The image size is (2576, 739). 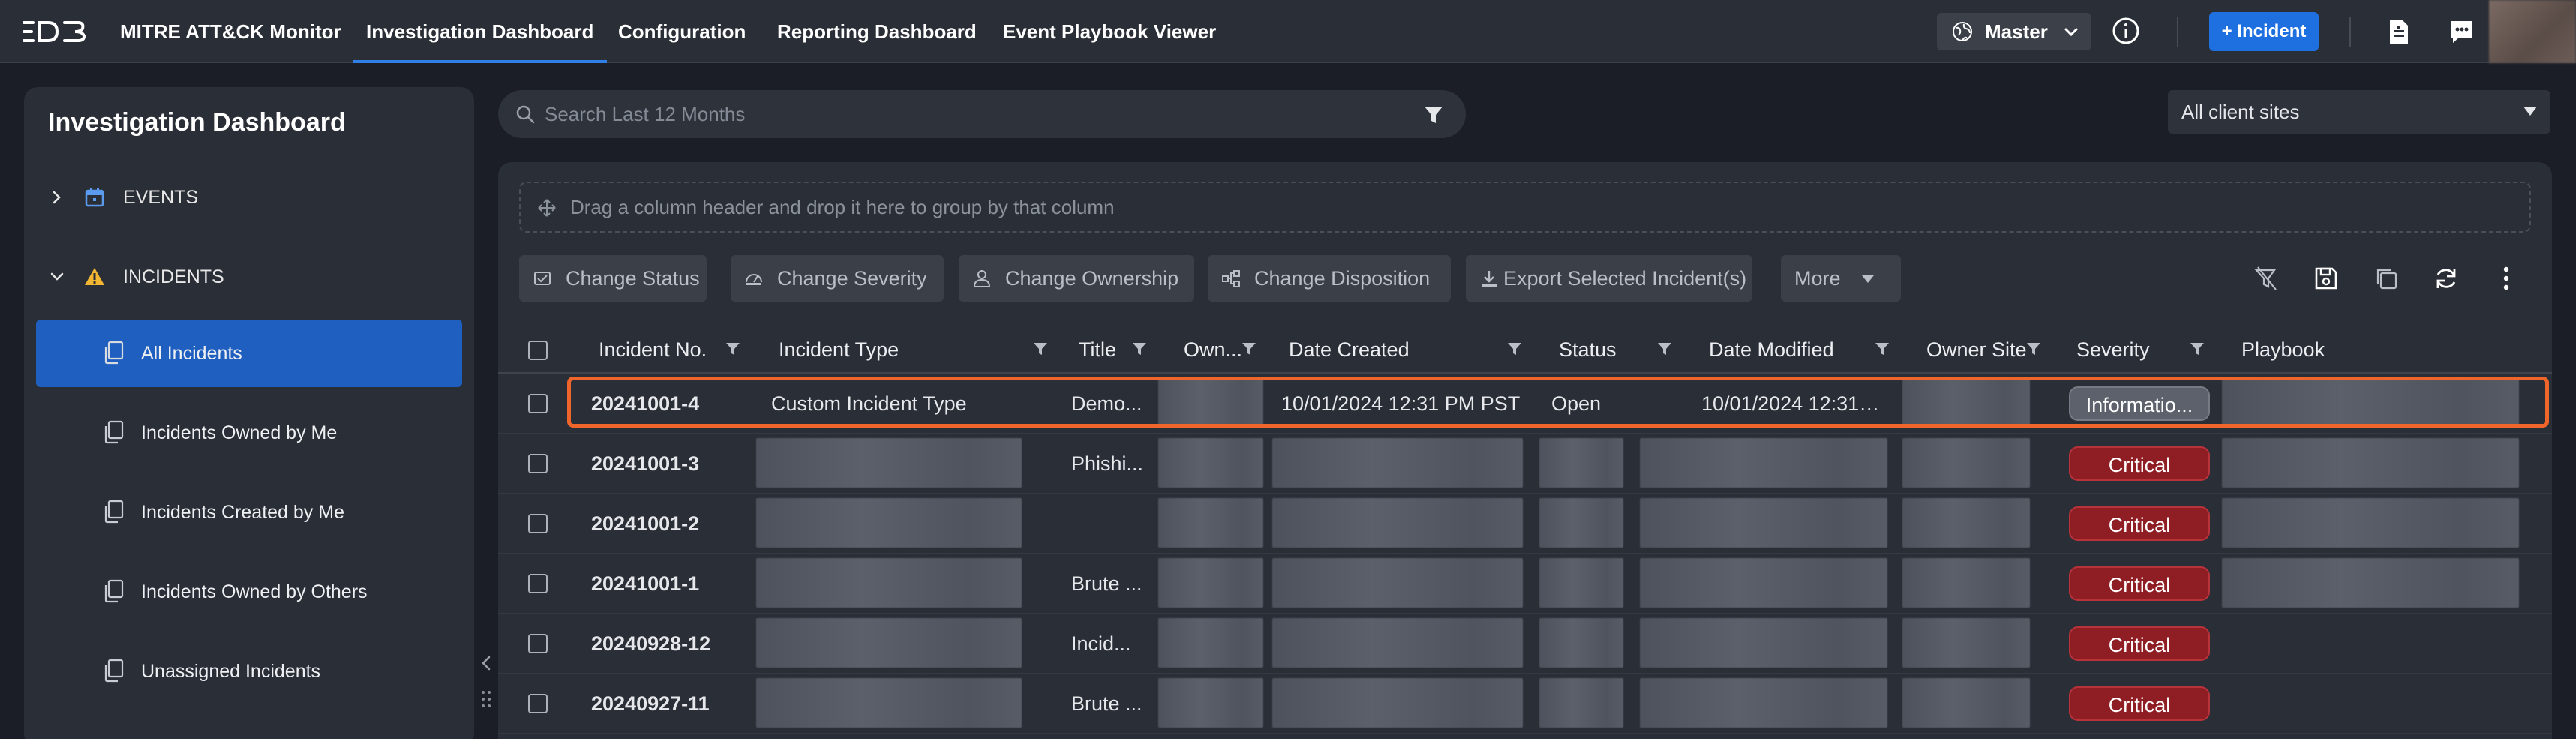 What do you see at coordinates (249, 512) in the screenshot?
I see `sidebar-item-created-by-me: Incidents Created by Me` at bounding box center [249, 512].